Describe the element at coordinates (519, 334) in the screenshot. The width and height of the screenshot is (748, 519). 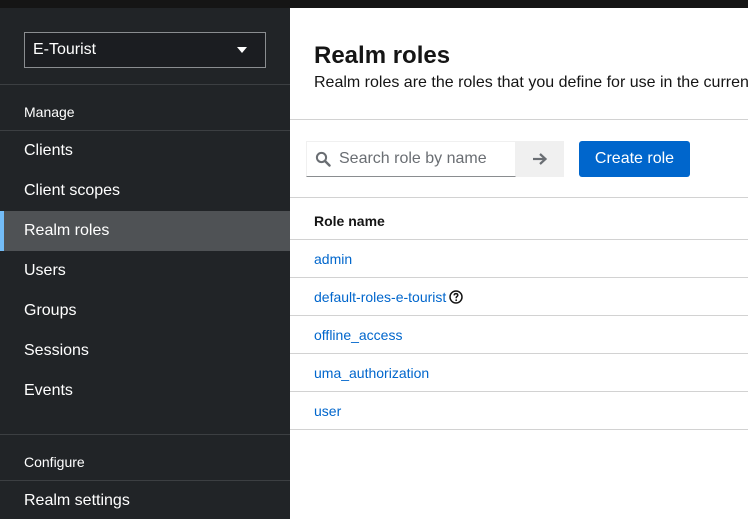
I see `table-row: offline_access` at that location.